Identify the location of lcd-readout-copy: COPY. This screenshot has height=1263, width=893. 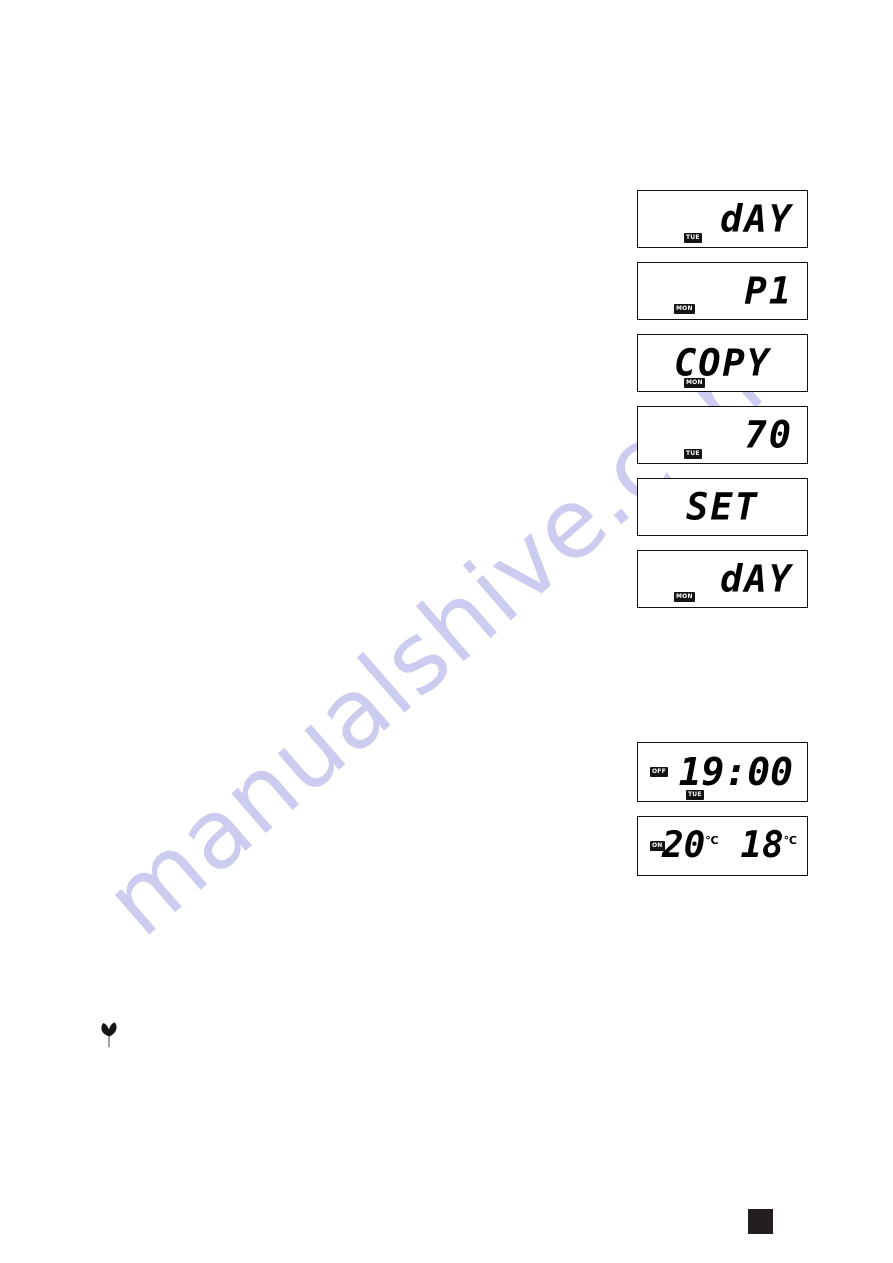
(722, 363).